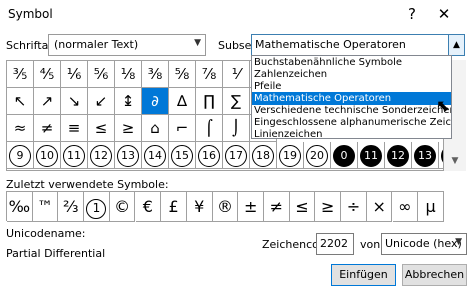 The image size is (474, 293). I want to click on recent-symbol-cell: ≤, so click(302, 207).